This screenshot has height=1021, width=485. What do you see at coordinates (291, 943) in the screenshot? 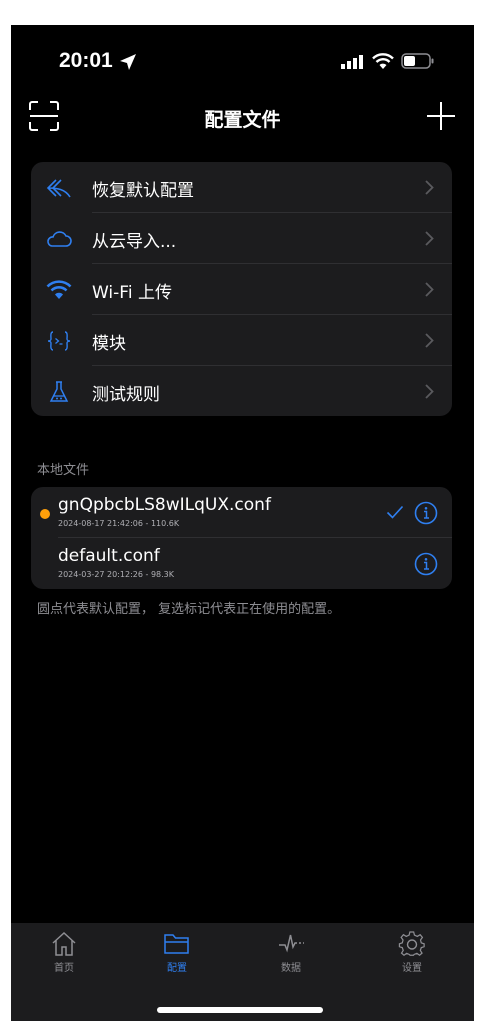
I see `pulse-icon` at bounding box center [291, 943].